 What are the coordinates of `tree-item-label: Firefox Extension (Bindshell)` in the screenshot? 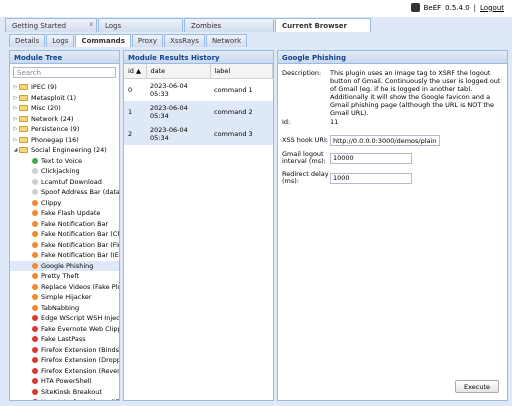 It's located at (80, 349).